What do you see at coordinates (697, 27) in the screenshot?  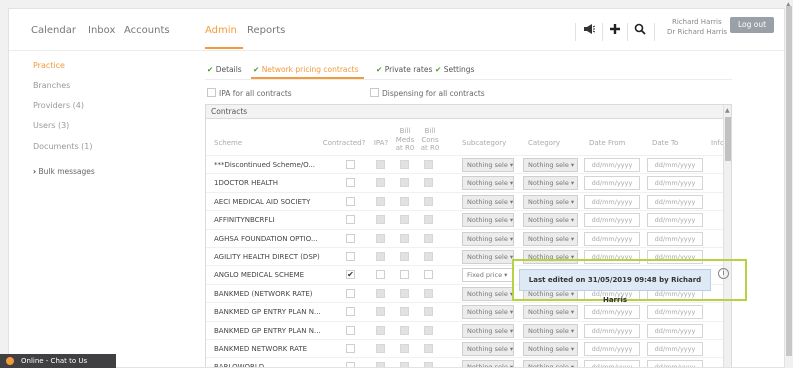 I see `user-info: Richard Harris Dr Richard Harris` at bounding box center [697, 27].